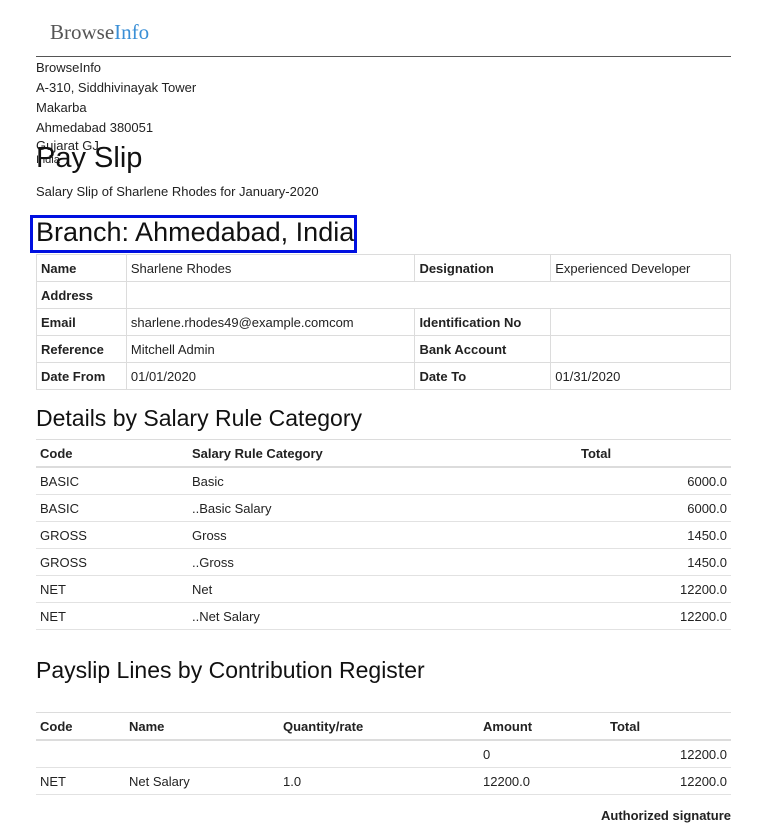 Image resolution: width=767 pixels, height=827 pixels. I want to click on contribution-section-title: Payslip Lines by Contribution Register, so click(230, 670).